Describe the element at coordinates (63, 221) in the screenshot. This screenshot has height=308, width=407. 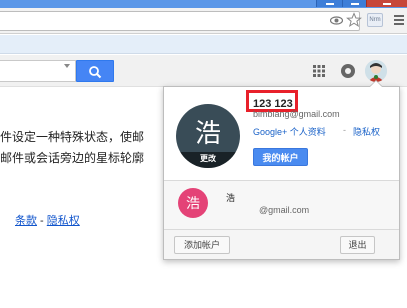
I see `privacy-footer-link: 隐私权` at that location.